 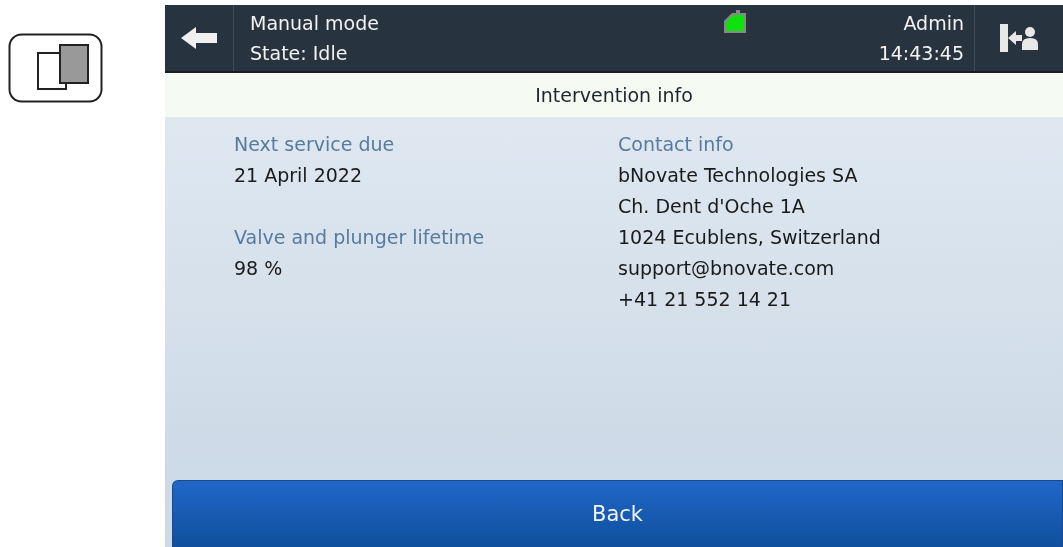 What do you see at coordinates (933, 23) in the screenshot?
I see `user-name: Admin` at bounding box center [933, 23].